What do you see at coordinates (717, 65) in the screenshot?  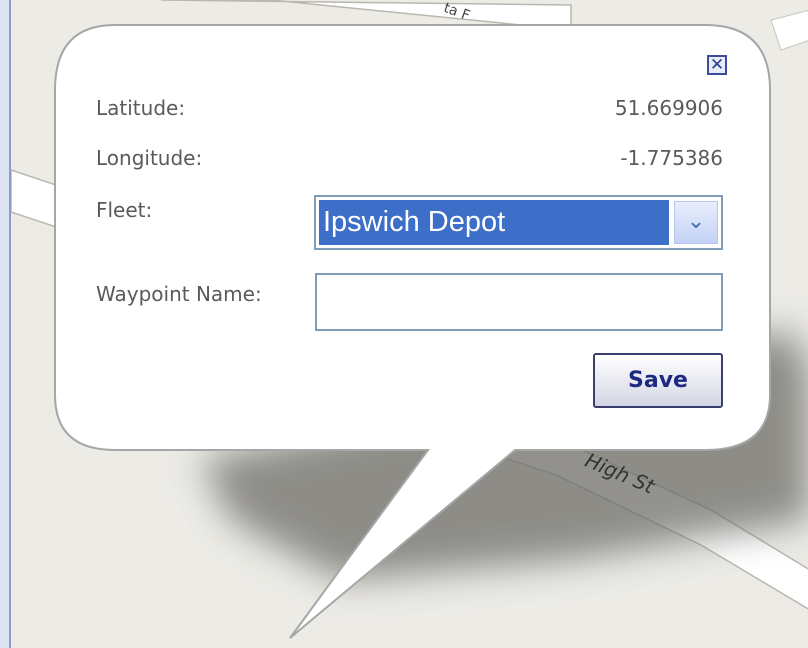 I see `close-icon: ✕` at bounding box center [717, 65].